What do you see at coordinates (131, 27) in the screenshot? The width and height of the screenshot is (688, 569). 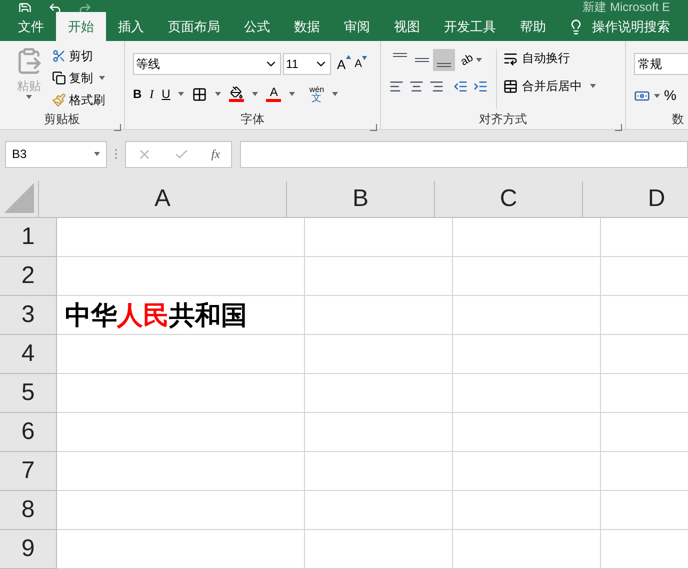 I see `ribbon-tab: 插入` at bounding box center [131, 27].